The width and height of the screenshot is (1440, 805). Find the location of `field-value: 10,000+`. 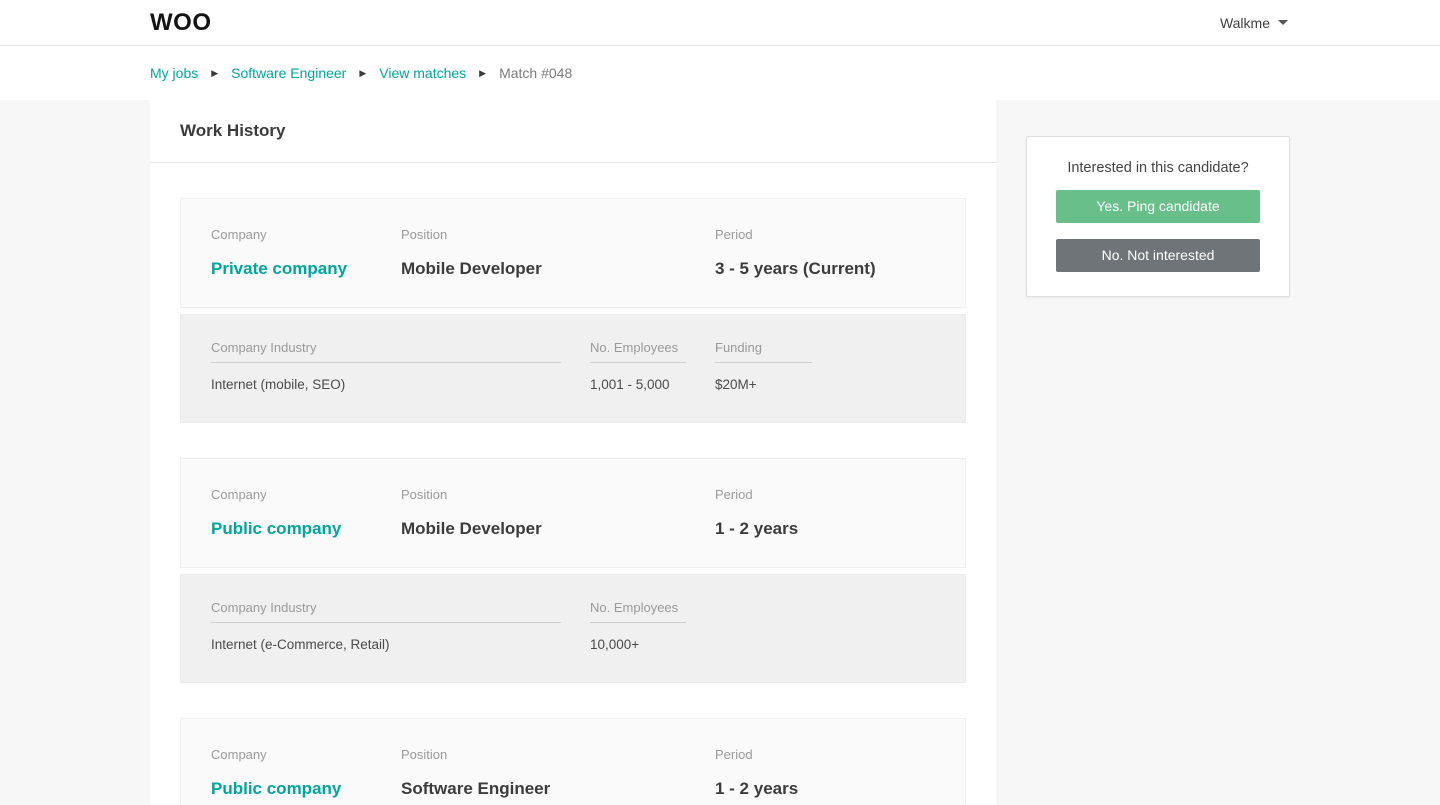

field-value: 10,000+ is located at coordinates (615, 644).